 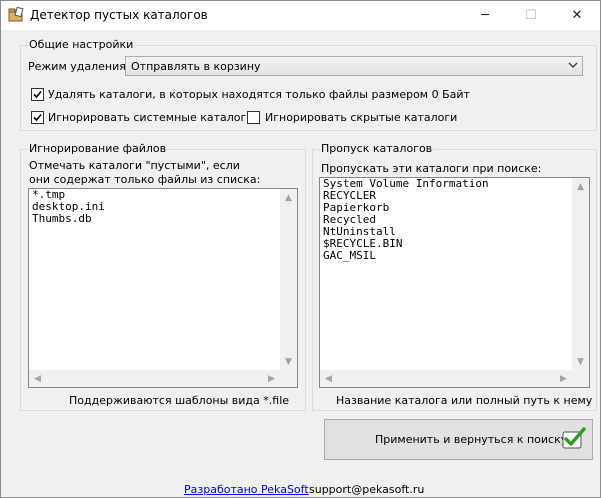 I want to click on app-icon, so click(x=16, y=14).